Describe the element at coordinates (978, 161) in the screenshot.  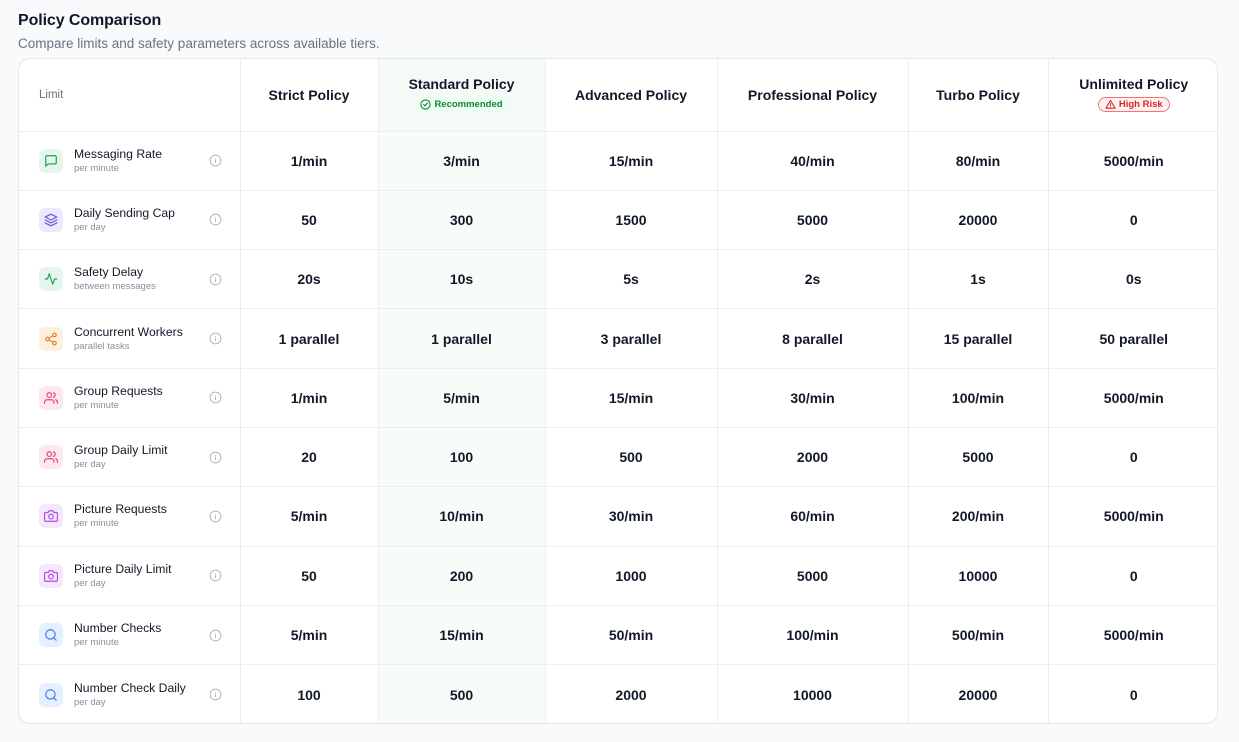
I see `value-cell: 80/min` at that location.